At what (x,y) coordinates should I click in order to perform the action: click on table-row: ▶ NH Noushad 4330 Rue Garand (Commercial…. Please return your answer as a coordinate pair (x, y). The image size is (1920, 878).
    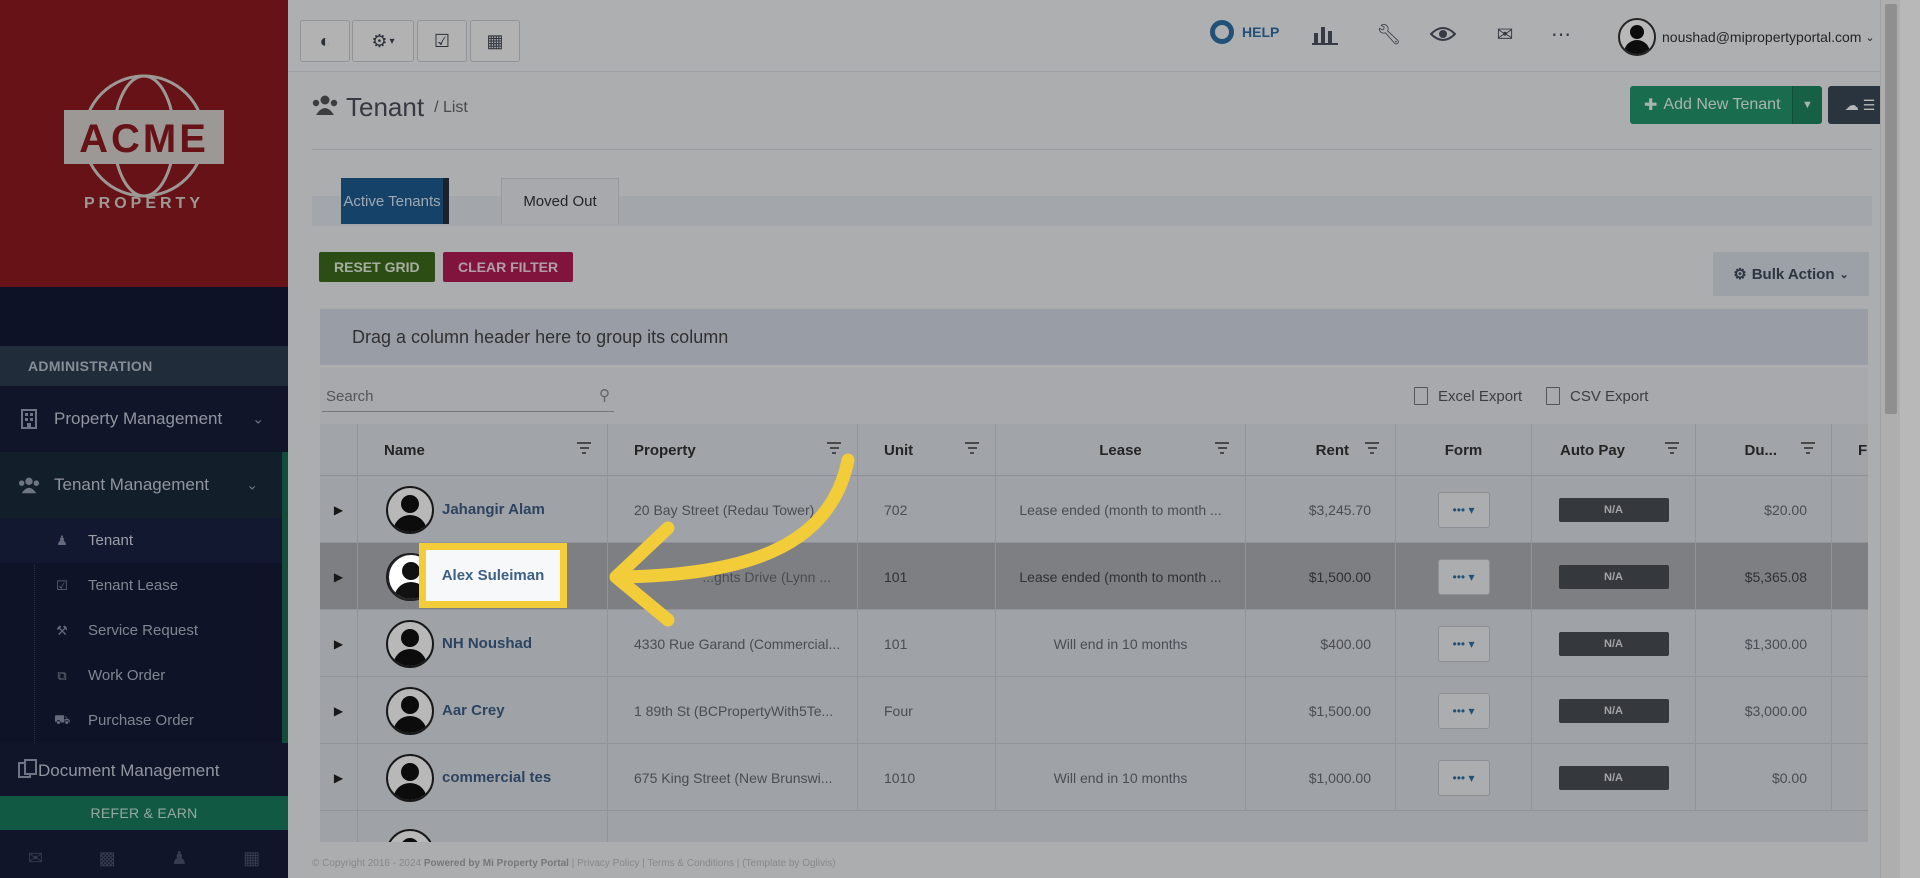
    Looking at the image, I should click on (1094, 643).